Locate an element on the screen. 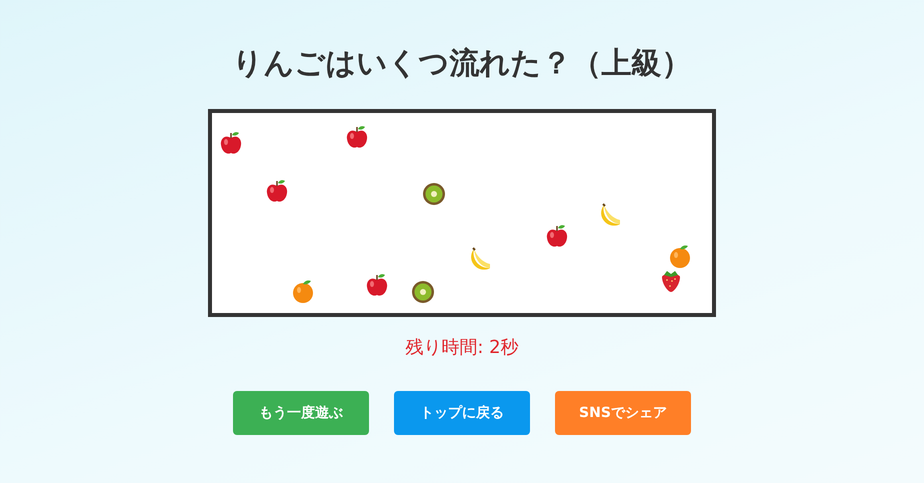  time-remaining: 残り時間: 2秒 is located at coordinates (462, 348).